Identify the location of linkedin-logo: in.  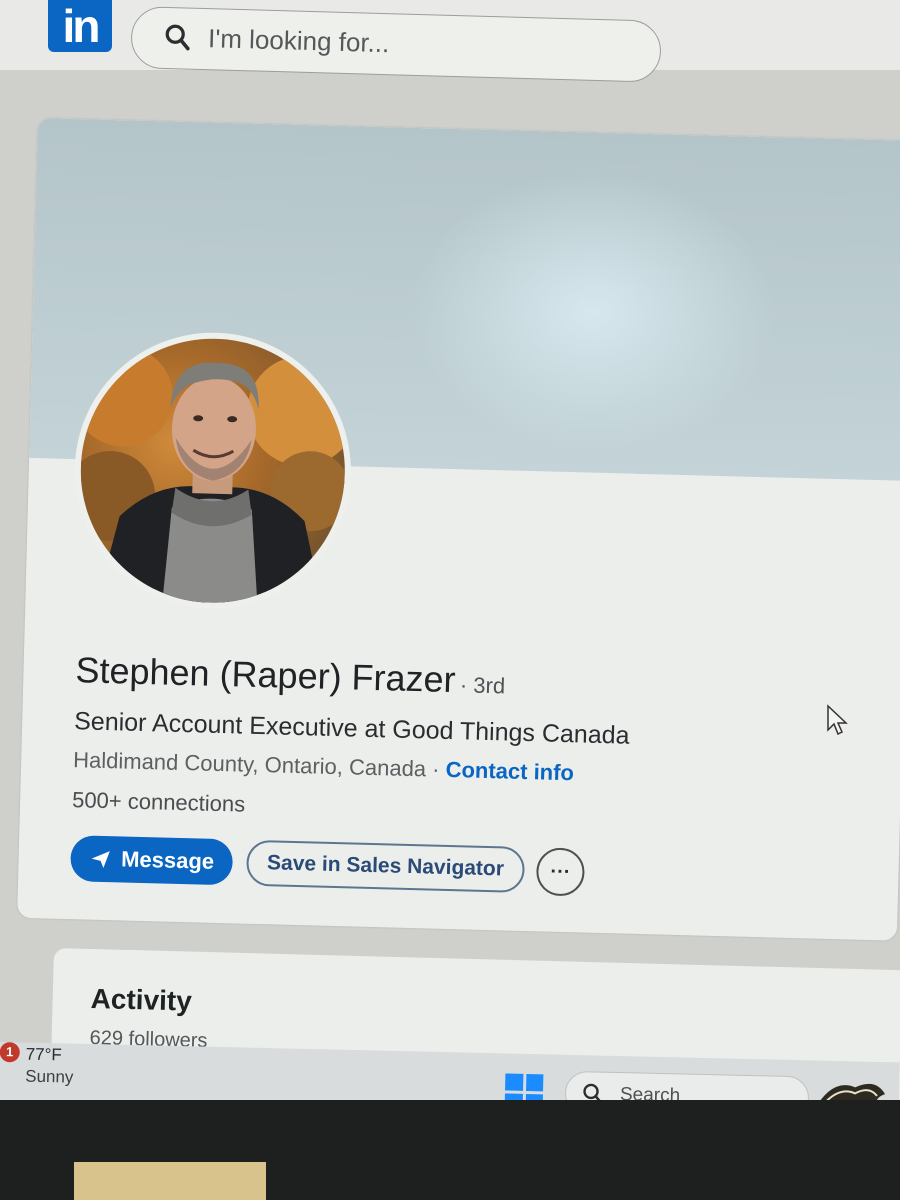
(80, 26).